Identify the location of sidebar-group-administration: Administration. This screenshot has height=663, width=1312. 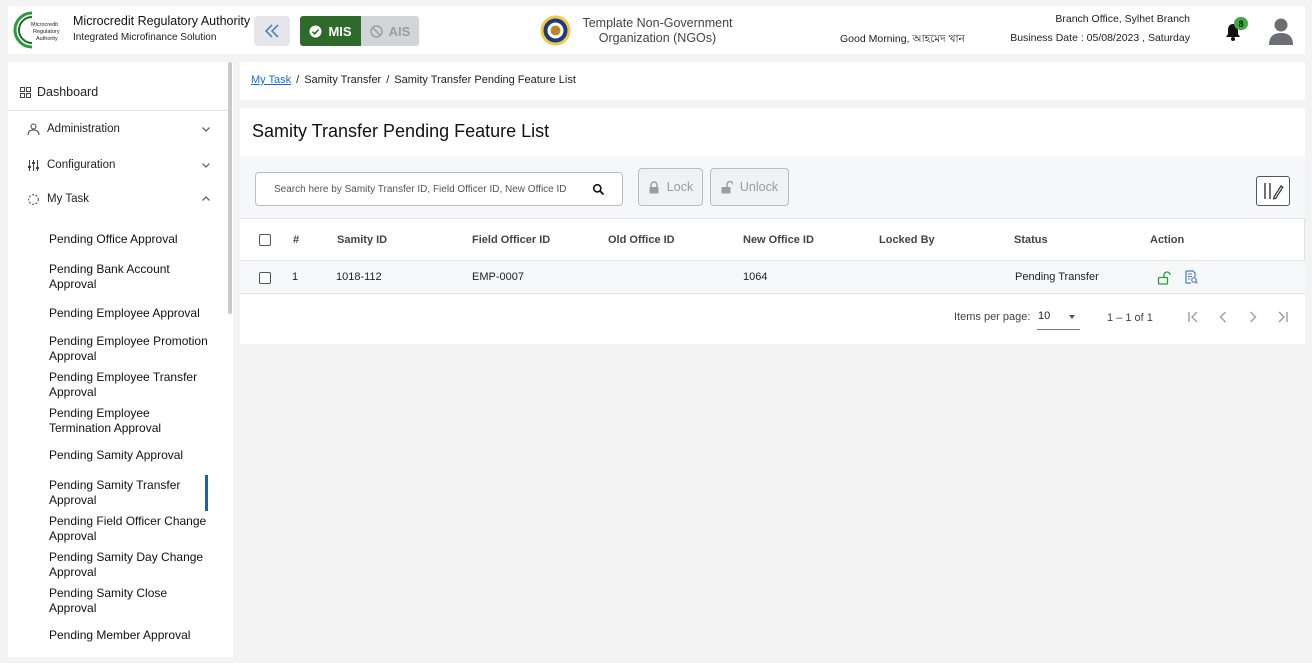
(119, 129).